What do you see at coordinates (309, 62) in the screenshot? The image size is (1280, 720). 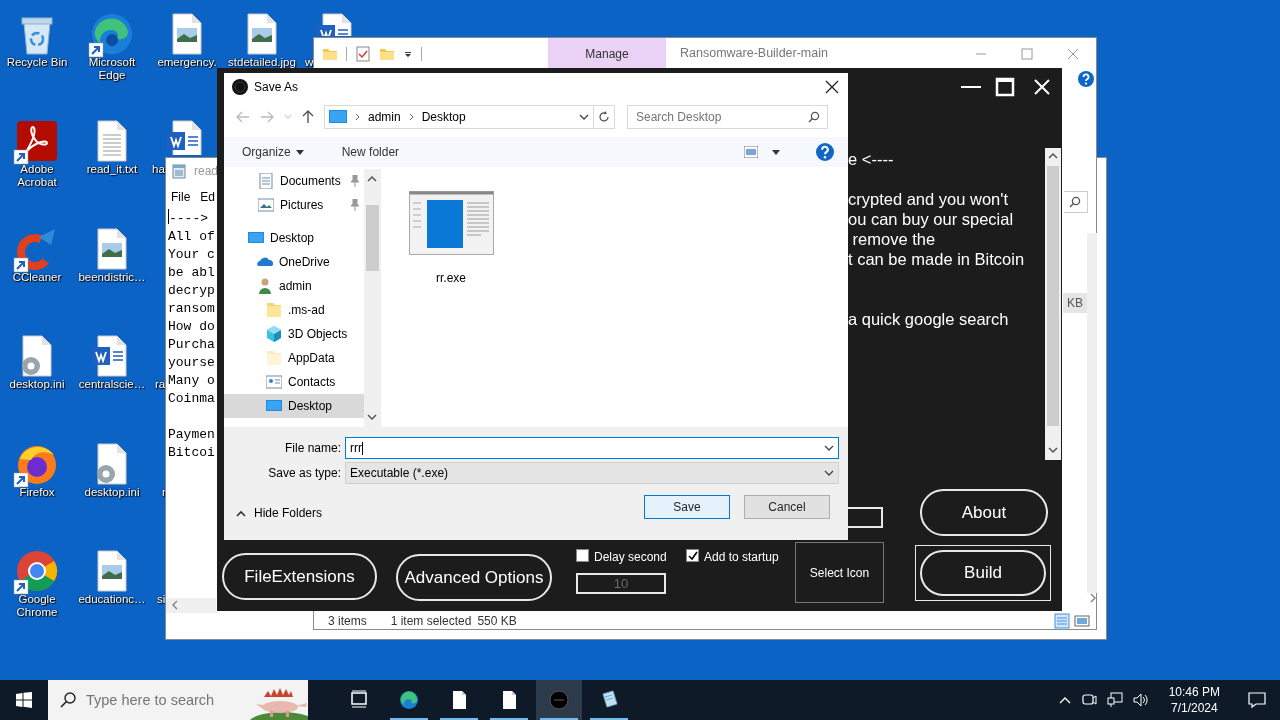 I see `desktop-icon-label: w` at bounding box center [309, 62].